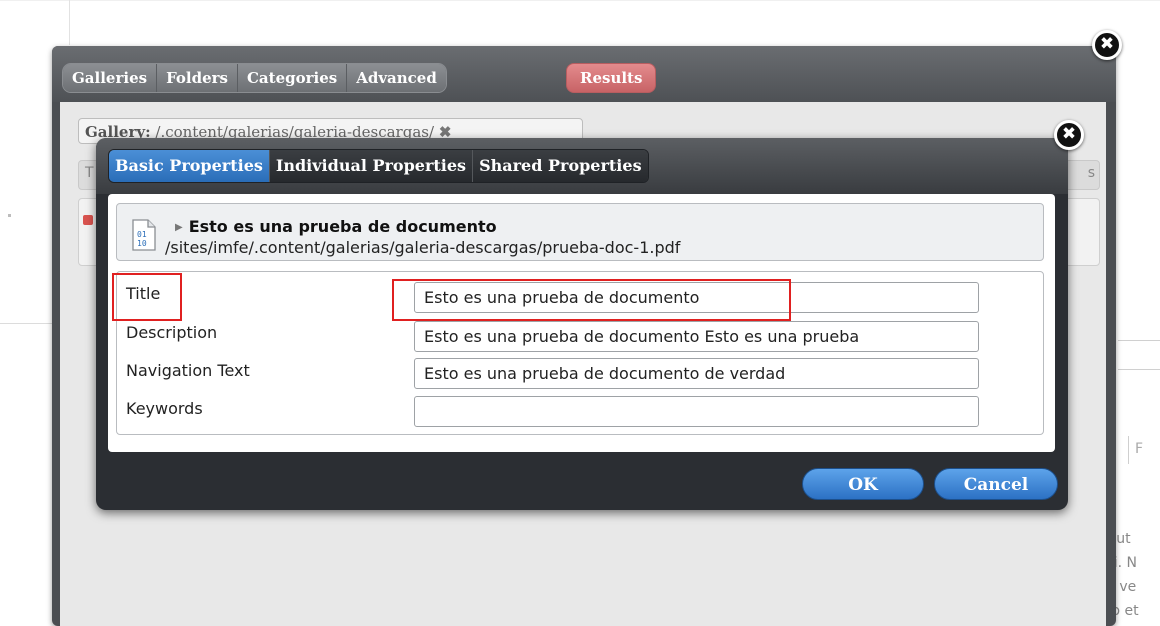 This screenshot has width=1160, height=626. I want to click on description-label: Description, so click(172, 332).